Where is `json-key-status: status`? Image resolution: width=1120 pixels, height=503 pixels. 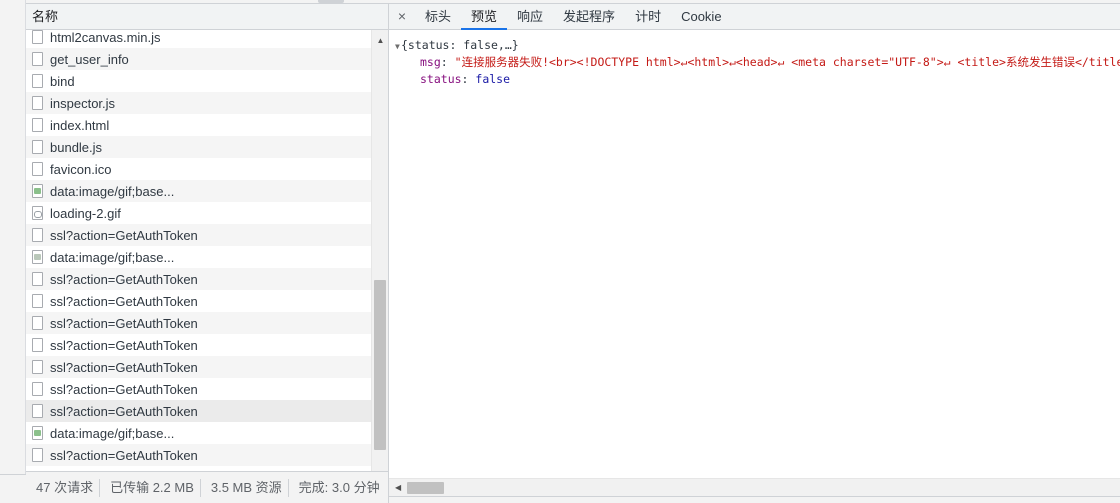 json-key-status: status is located at coordinates (441, 79).